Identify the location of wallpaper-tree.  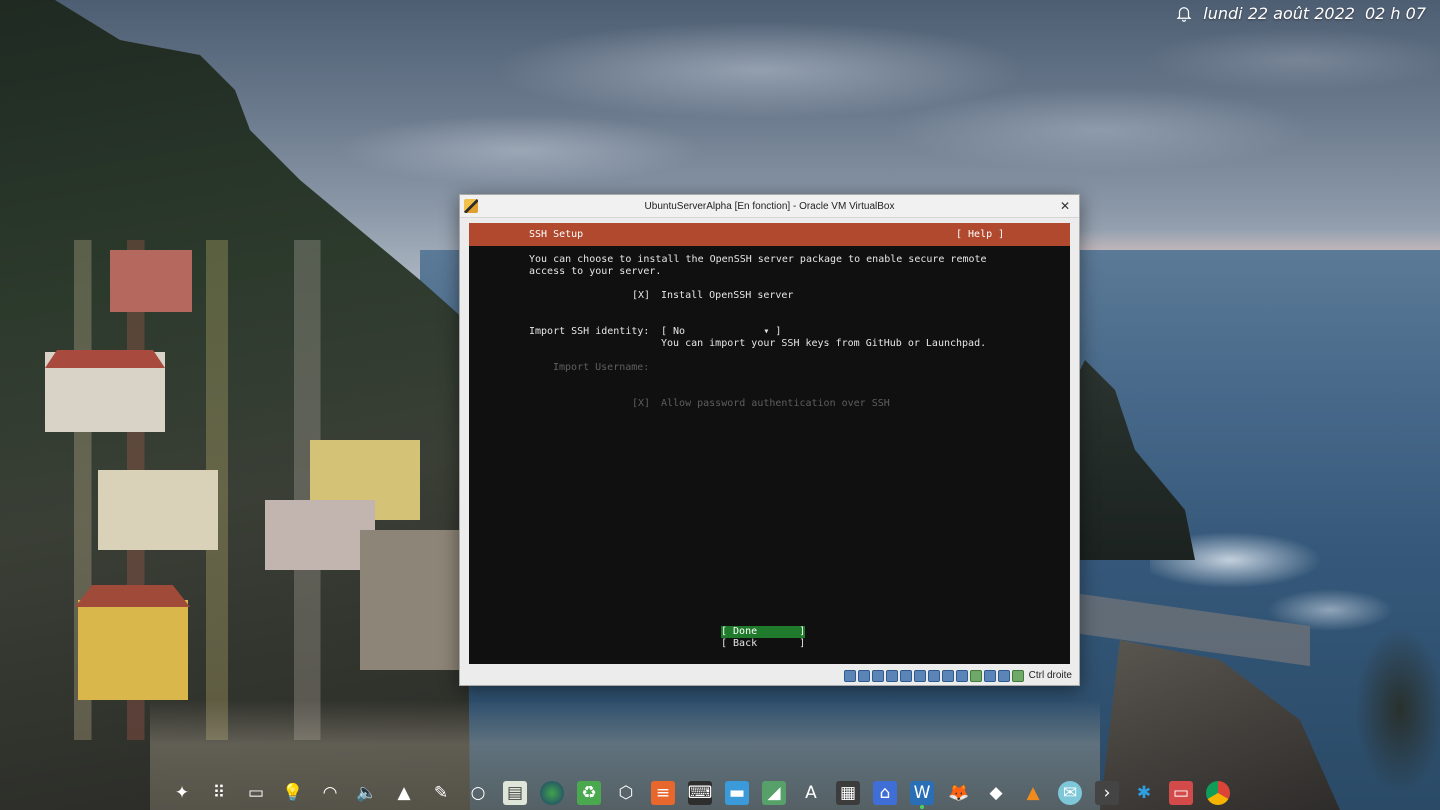
(1380, 685).